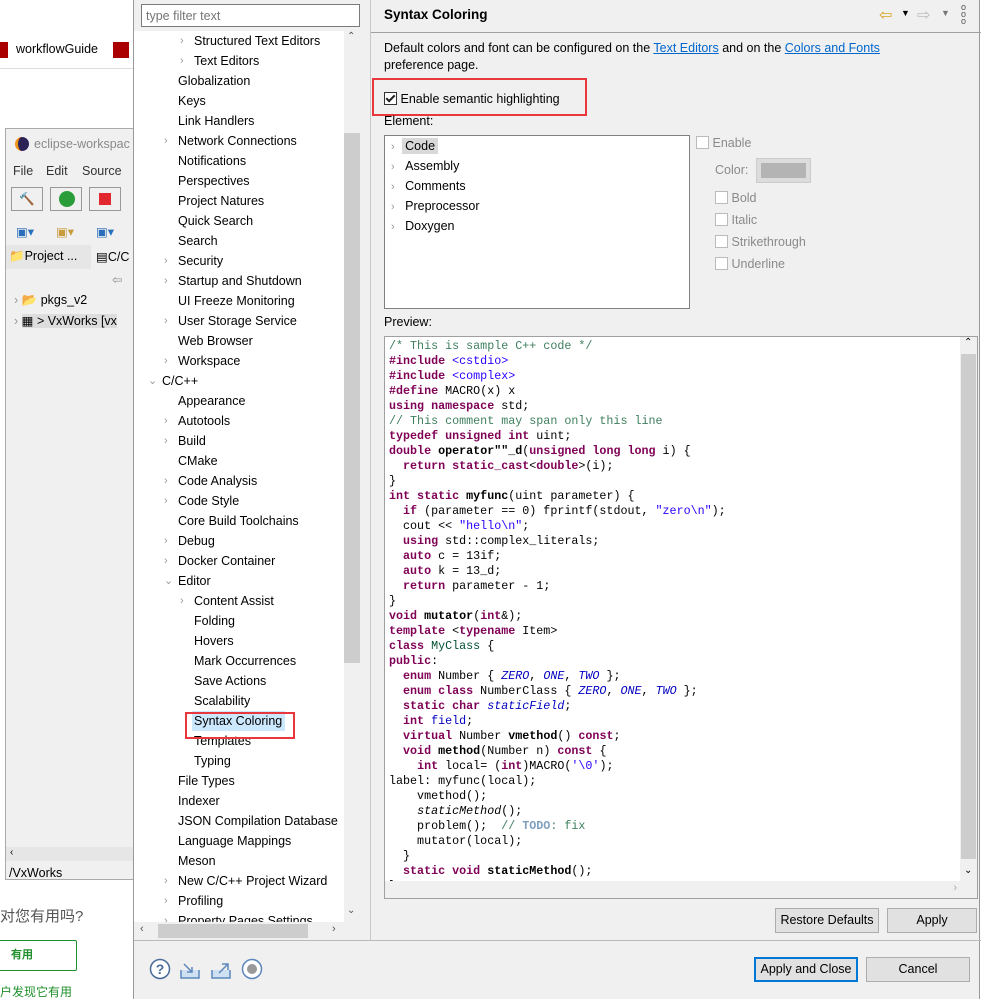  What do you see at coordinates (228, 601) in the screenshot?
I see `tree-item: › Content Assist` at bounding box center [228, 601].